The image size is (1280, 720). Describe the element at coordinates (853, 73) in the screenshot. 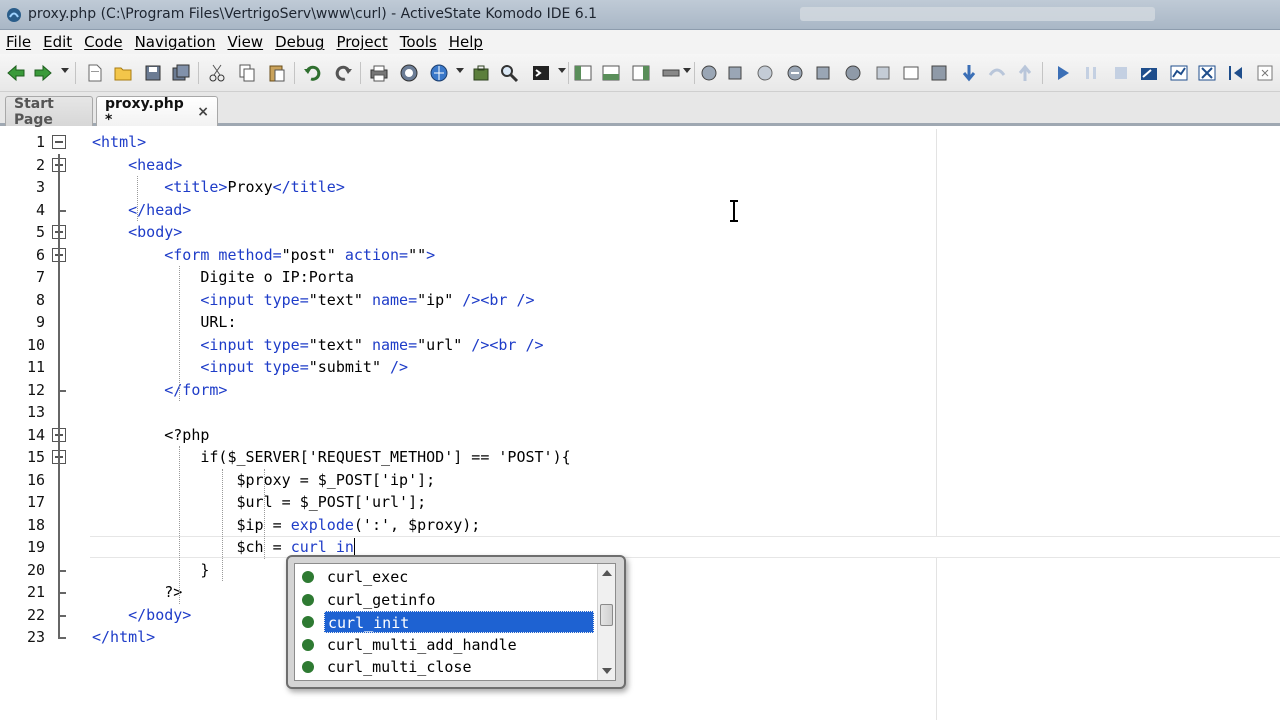

I see `debug-detach-icon` at that location.